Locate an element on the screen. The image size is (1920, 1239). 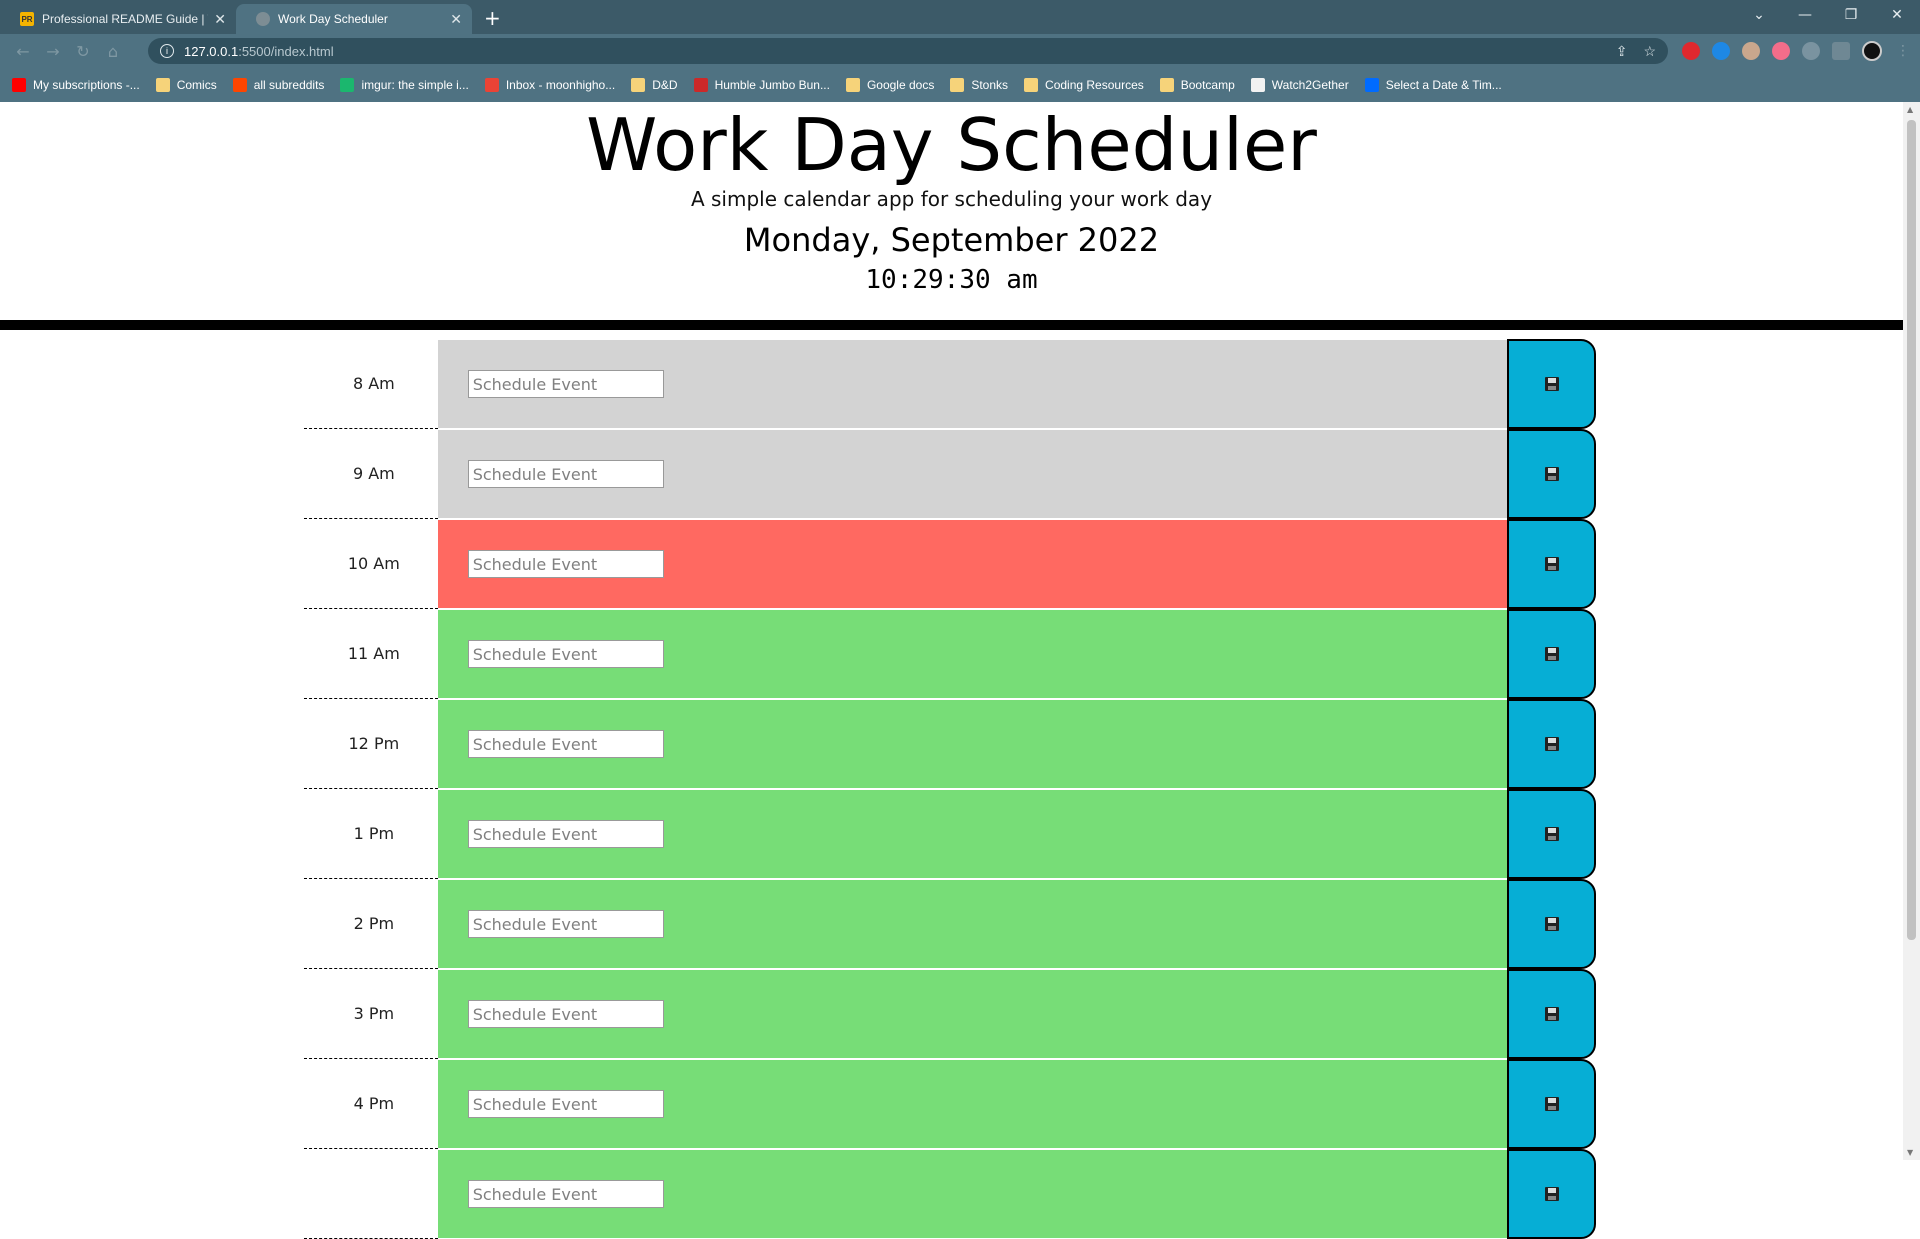
tab-search-chevron-icon: ⌄ is located at coordinates (1759, 15).